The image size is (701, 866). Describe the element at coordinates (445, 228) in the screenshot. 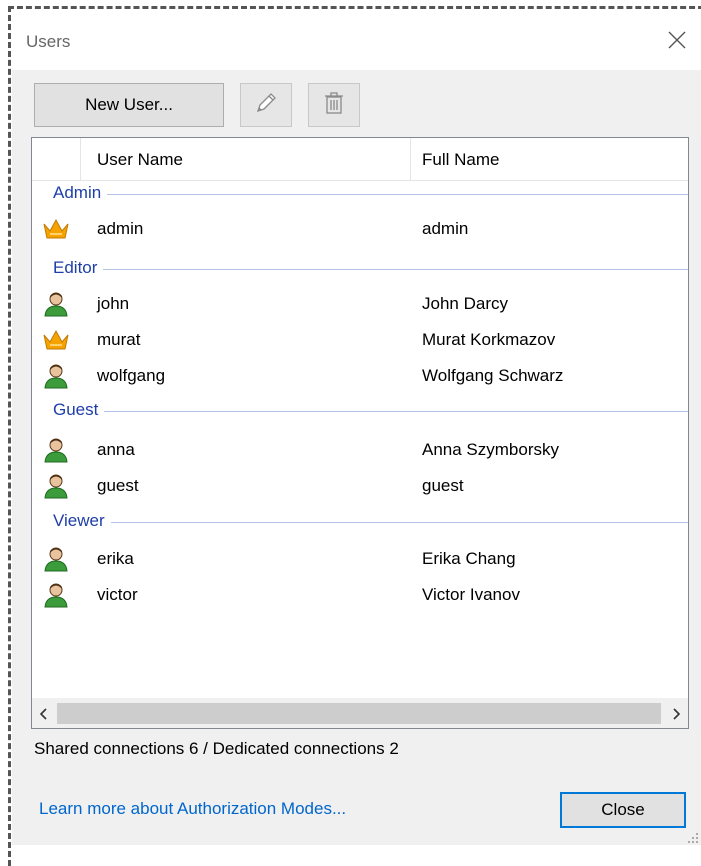

I see `full-name-cell: admin` at that location.